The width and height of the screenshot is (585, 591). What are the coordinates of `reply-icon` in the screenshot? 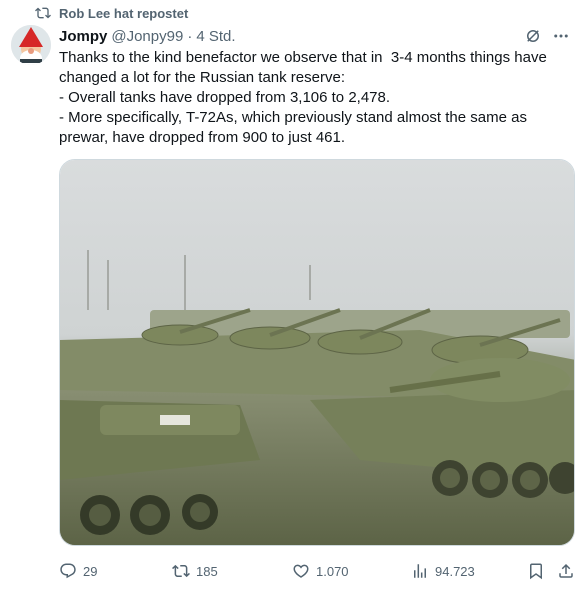 It's located at (68, 571).